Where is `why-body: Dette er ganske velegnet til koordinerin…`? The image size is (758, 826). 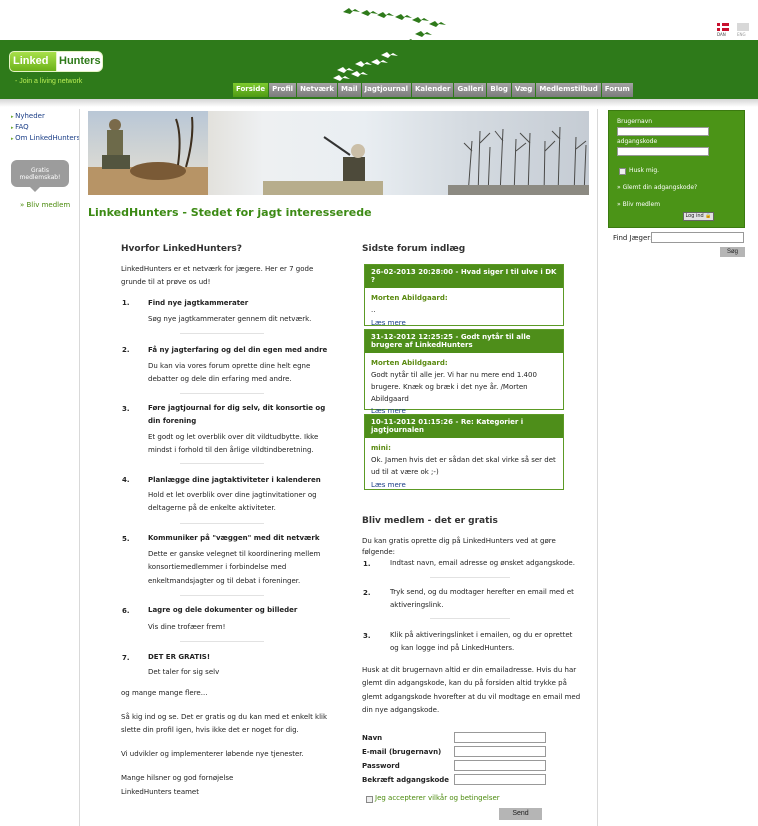 why-body: Dette er ganske velegnet til koordinerin… is located at coordinates (234, 567).